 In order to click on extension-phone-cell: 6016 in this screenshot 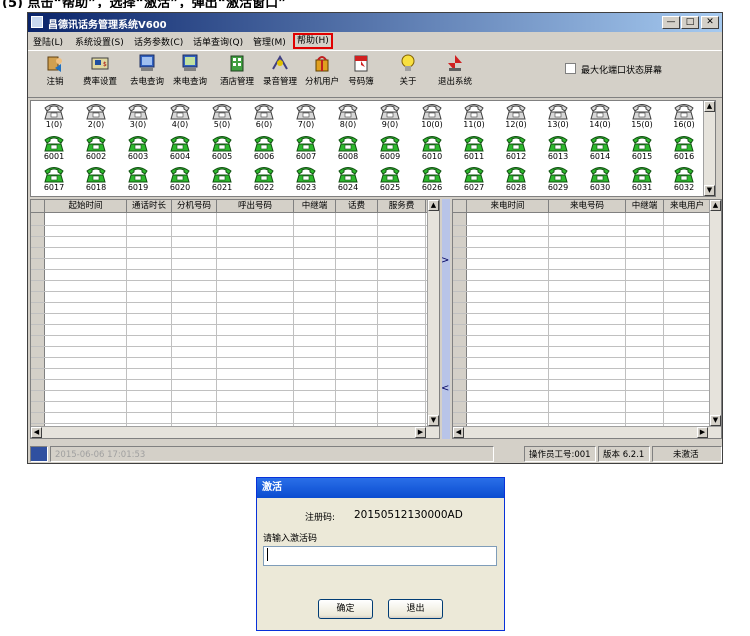, I will do `click(684, 147)`.